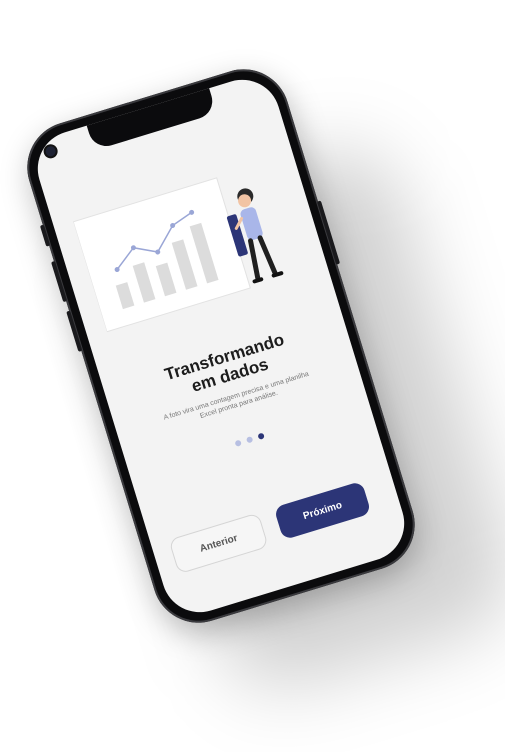 This screenshot has height=752, width=505. What do you see at coordinates (322, 510) in the screenshot?
I see `next-button: Próximo` at bounding box center [322, 510].